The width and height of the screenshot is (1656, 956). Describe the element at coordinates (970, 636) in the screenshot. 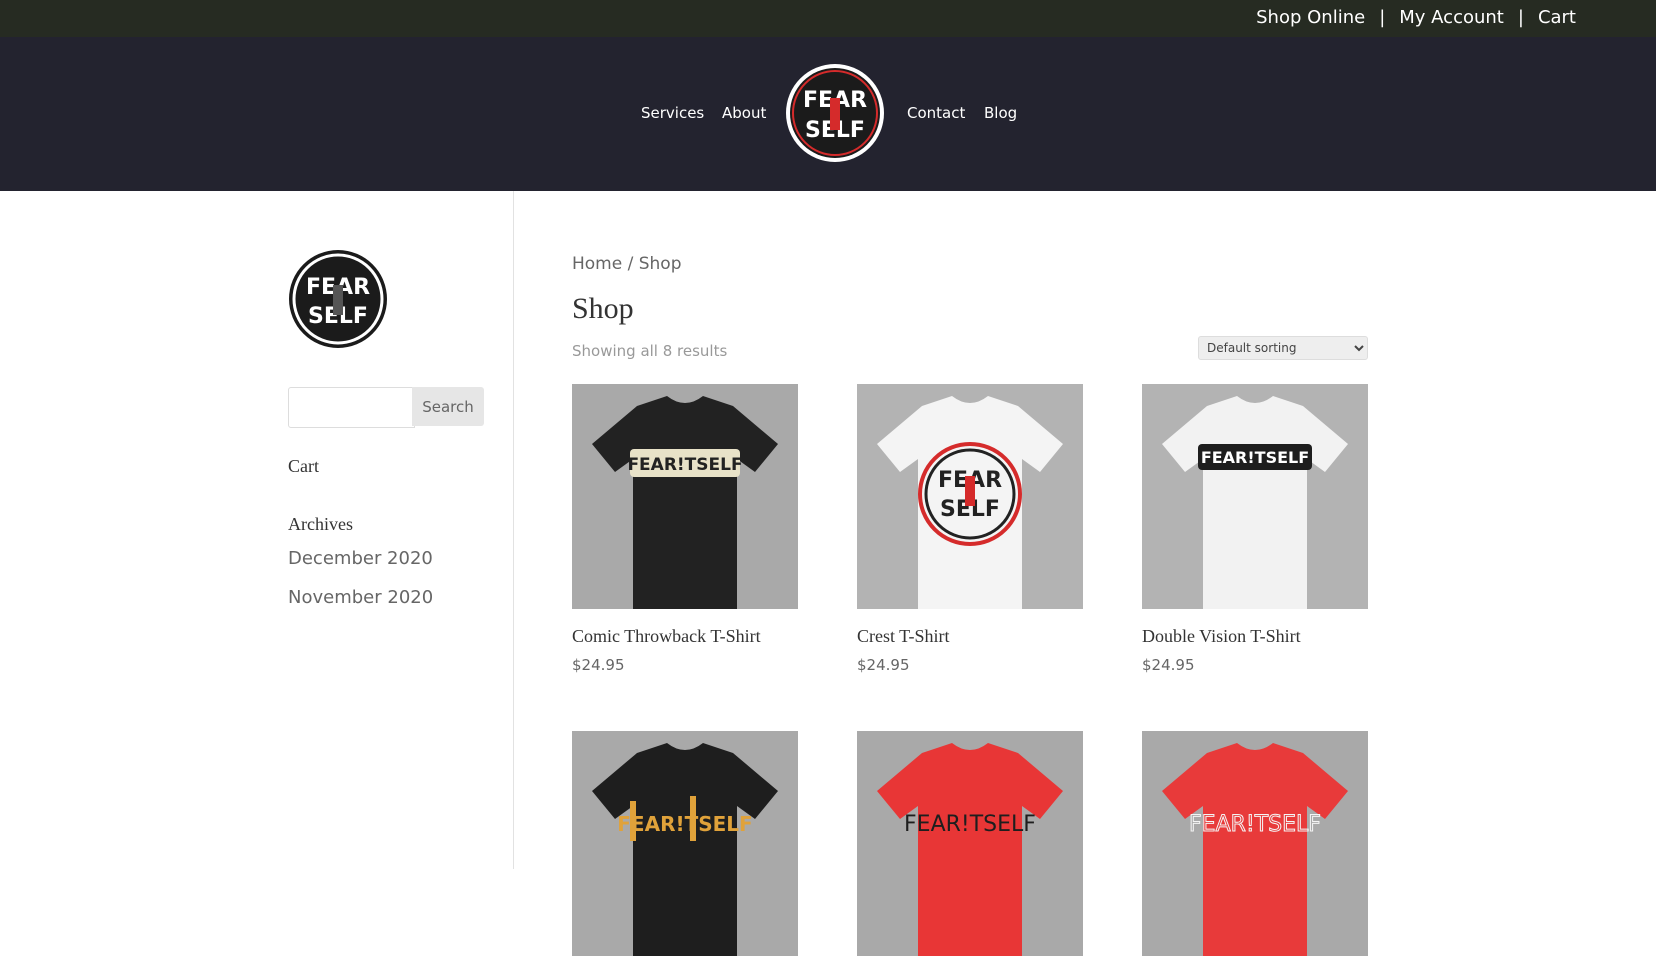

I see `product-name: Crest T-Shirt` at that location.